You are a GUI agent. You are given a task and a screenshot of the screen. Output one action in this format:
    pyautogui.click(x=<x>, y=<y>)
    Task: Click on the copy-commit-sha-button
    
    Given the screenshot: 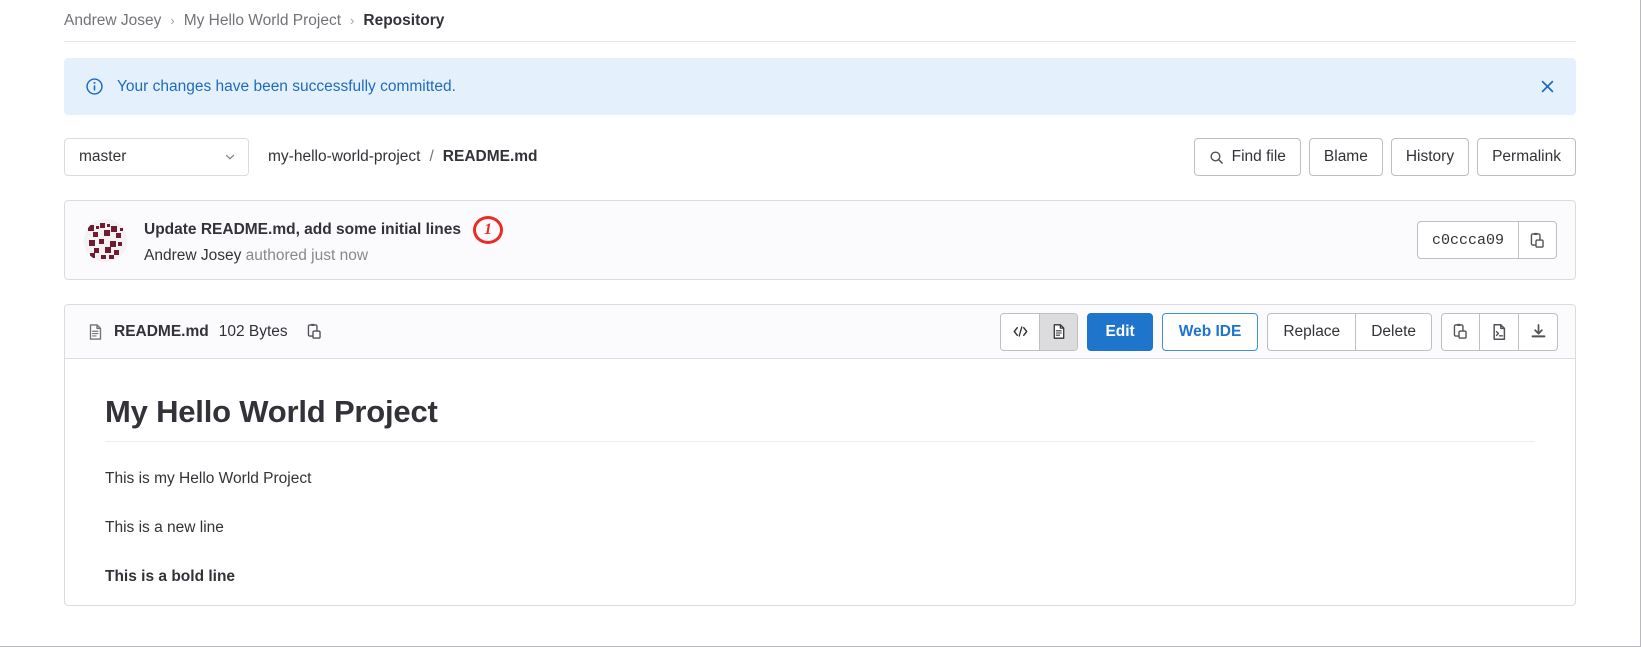 What is the action you would take?
    pyautogui.click(x=1537, y=240)
    